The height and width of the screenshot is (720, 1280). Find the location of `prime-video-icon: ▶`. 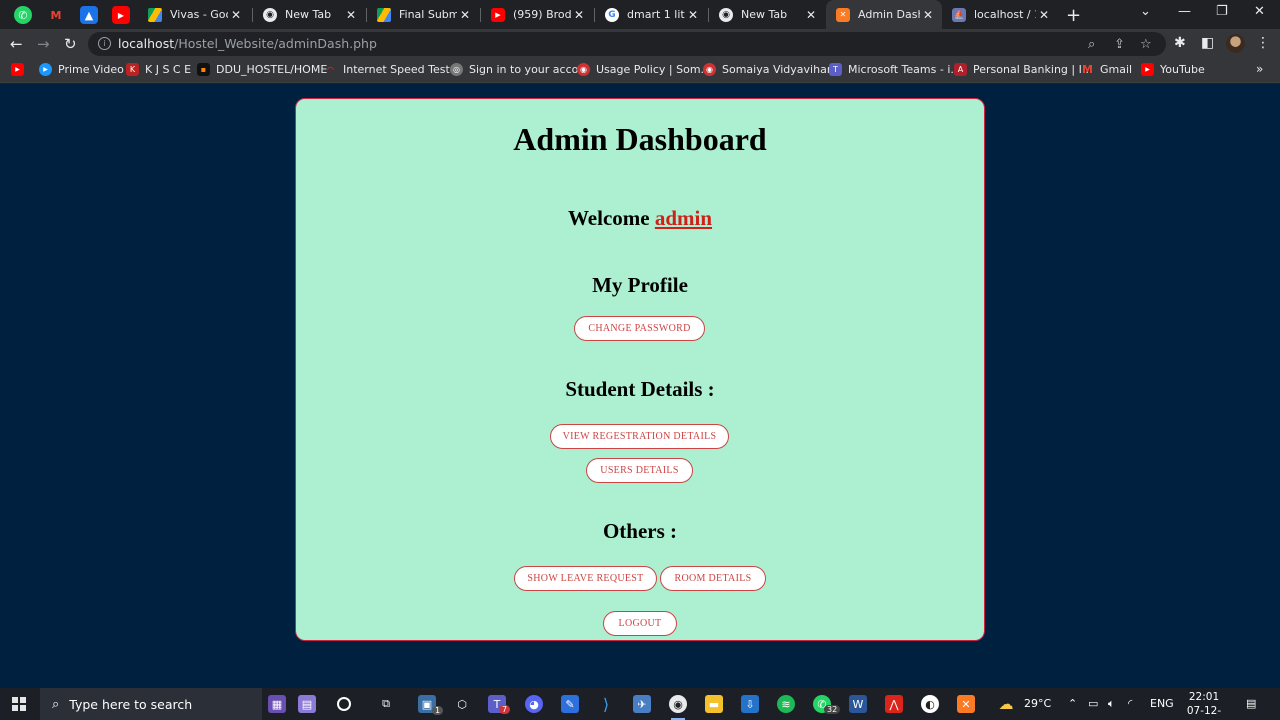

prime-video-icon: ▶ is located at coordinates (45, 69).